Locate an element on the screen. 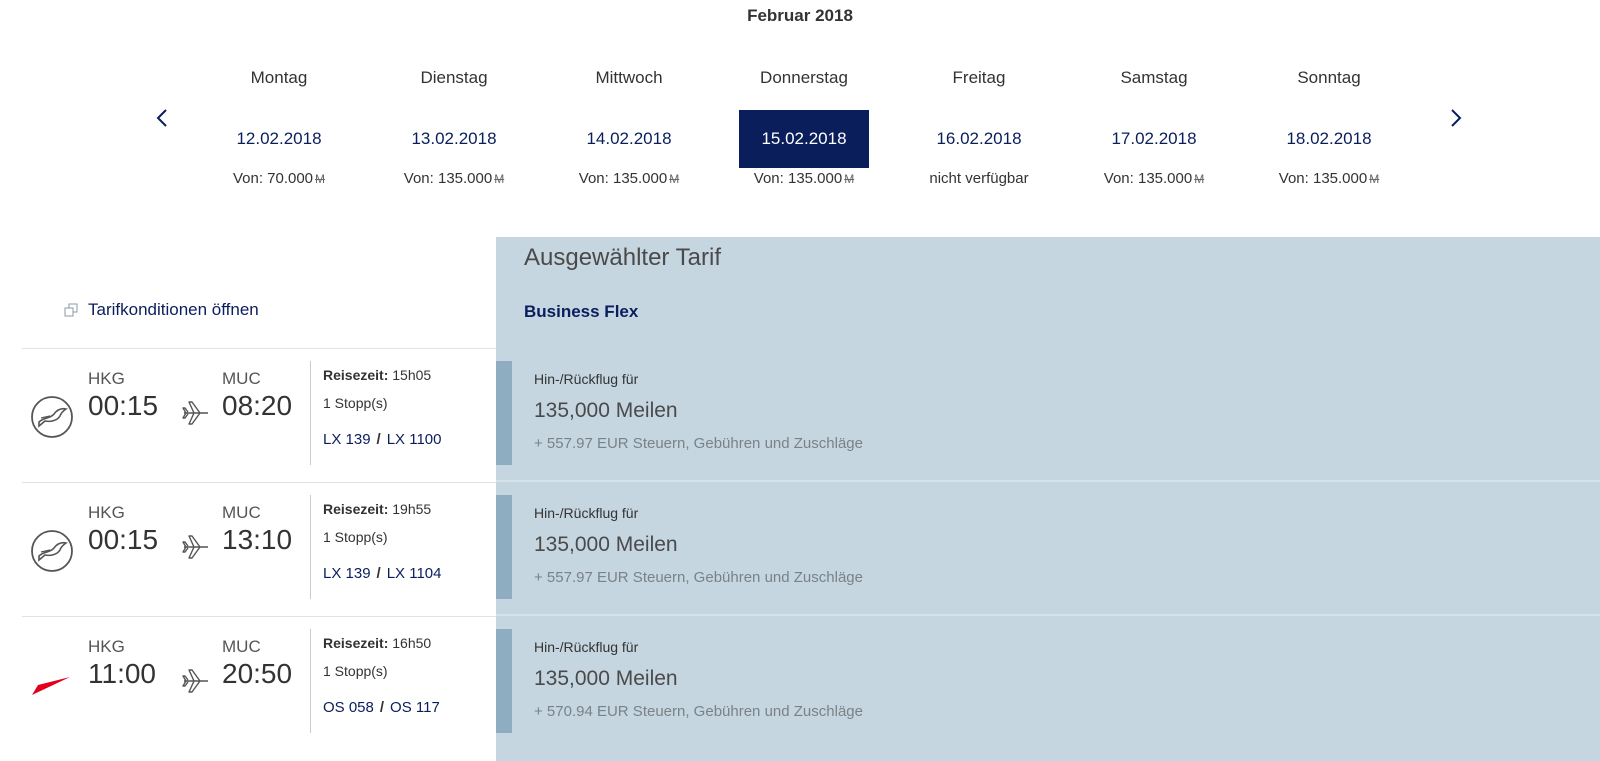  arrival-time: 13:10 is located at coordinates (257, 539).